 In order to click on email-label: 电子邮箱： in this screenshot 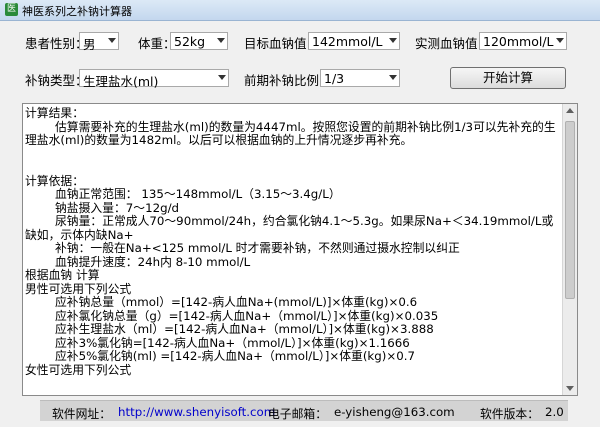, I will do `click(297, 414)`.